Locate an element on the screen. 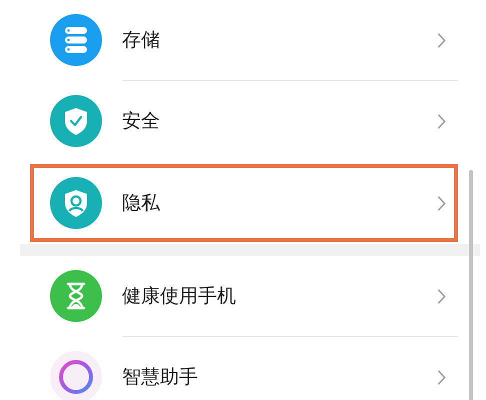 Image resolution: width=486 pixels, height=400 pixels. scrollbar is located at coordinates (471, 285).